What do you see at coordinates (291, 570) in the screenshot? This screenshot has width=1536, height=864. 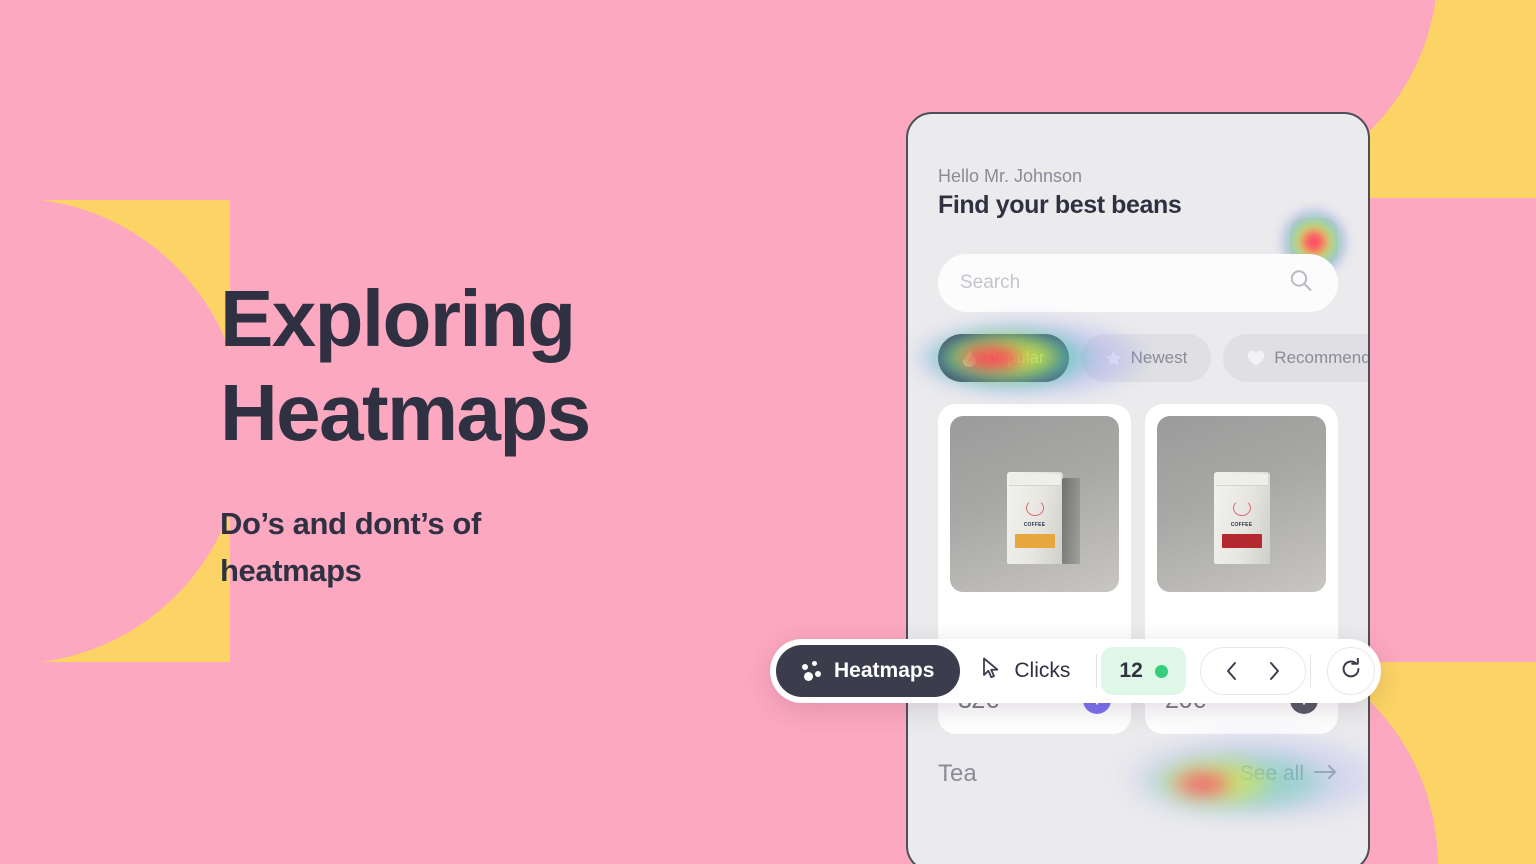 I see `page-subtitle-line-2: heatmaps` at bounding box center [291, 570].